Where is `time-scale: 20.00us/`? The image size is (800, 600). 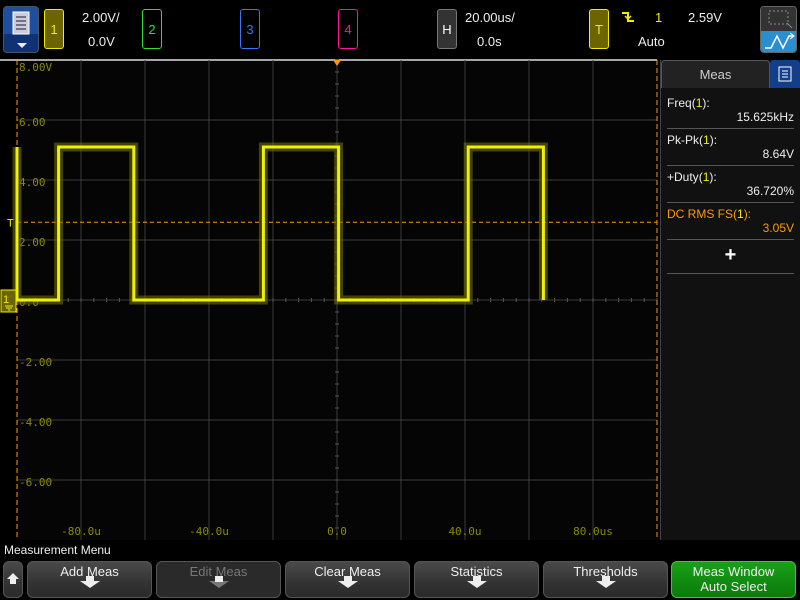
time-scale: 20.00us/ is located at coordinates (490, 17).